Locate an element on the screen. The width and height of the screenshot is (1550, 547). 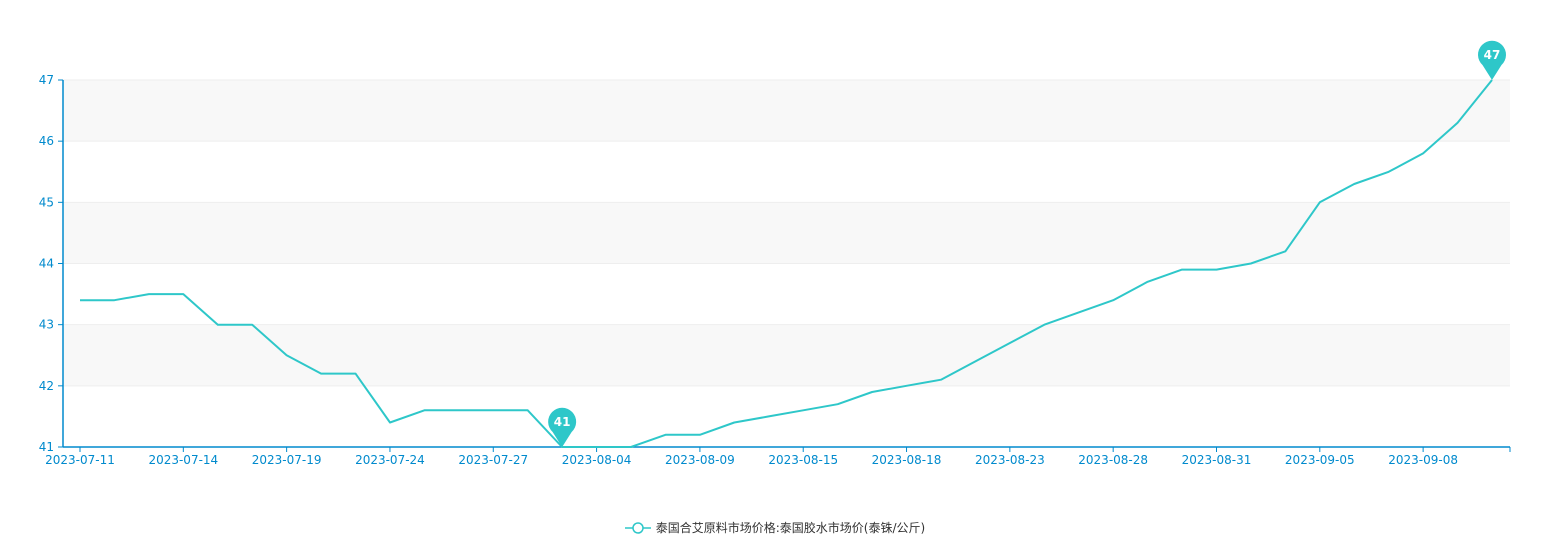
y-tick-label: 44 is located at coordinates (46, 264).